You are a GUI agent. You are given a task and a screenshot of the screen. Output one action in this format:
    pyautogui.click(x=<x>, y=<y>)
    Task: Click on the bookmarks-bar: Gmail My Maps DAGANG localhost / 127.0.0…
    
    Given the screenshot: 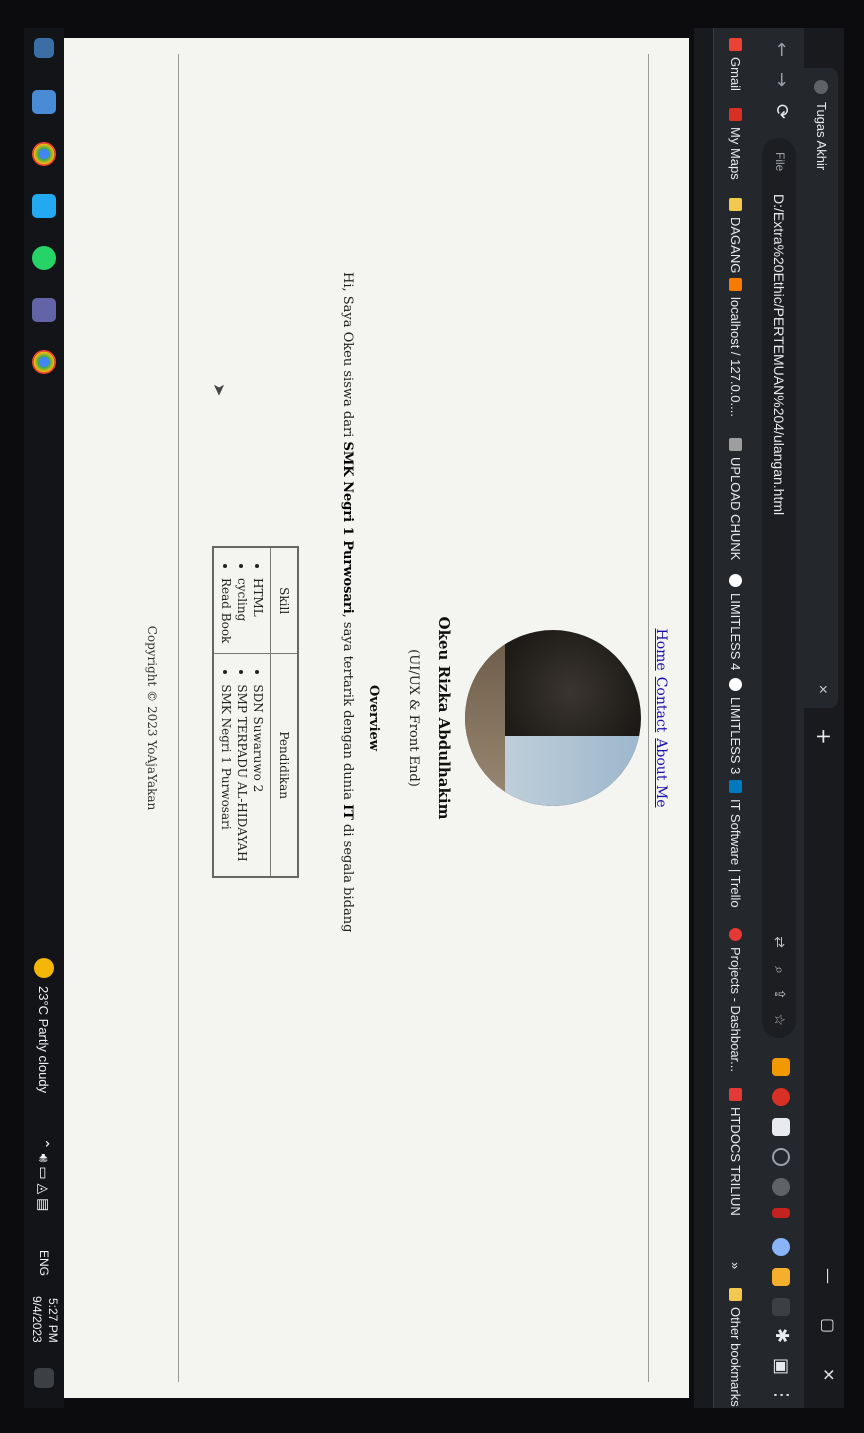 What is the action you would take?
    pyautogui.click(x=733, y=718)
    